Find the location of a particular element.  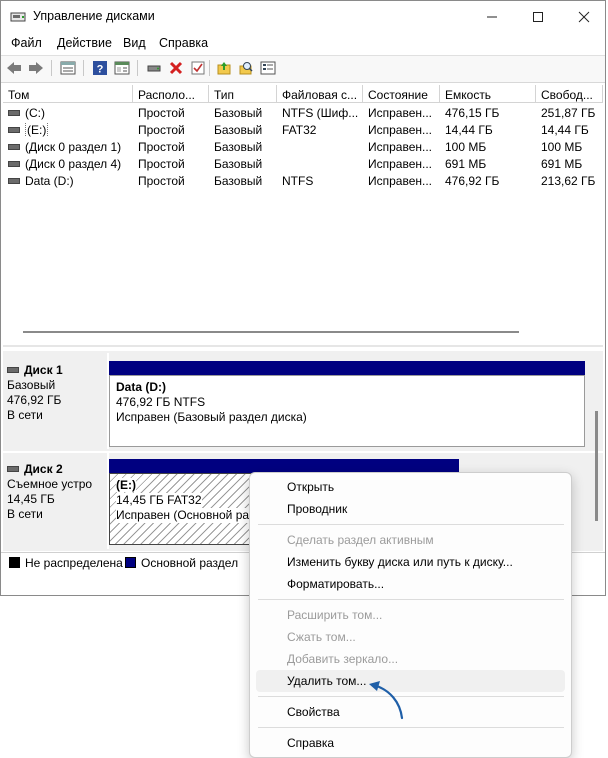

volume-capacity: 476,92 ГБ is located at coordinates (472, 181).